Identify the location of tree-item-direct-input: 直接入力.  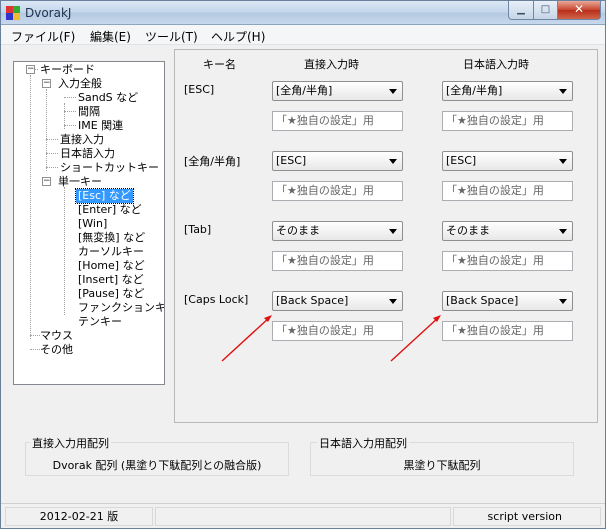
(82, 140).